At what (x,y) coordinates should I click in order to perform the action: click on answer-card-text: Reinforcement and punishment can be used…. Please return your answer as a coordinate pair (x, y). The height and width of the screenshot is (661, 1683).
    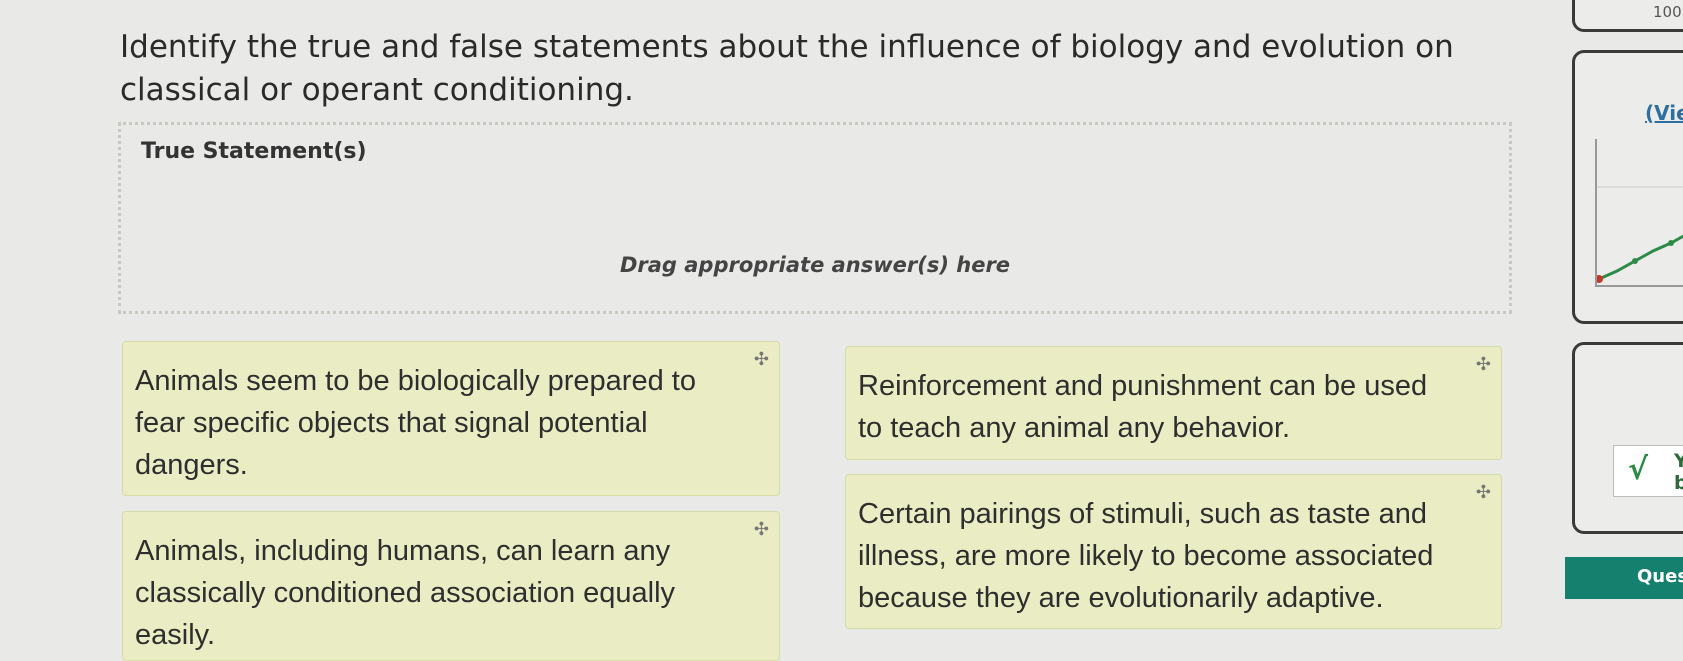
    Looking at the image, I should click on (1143, 407).